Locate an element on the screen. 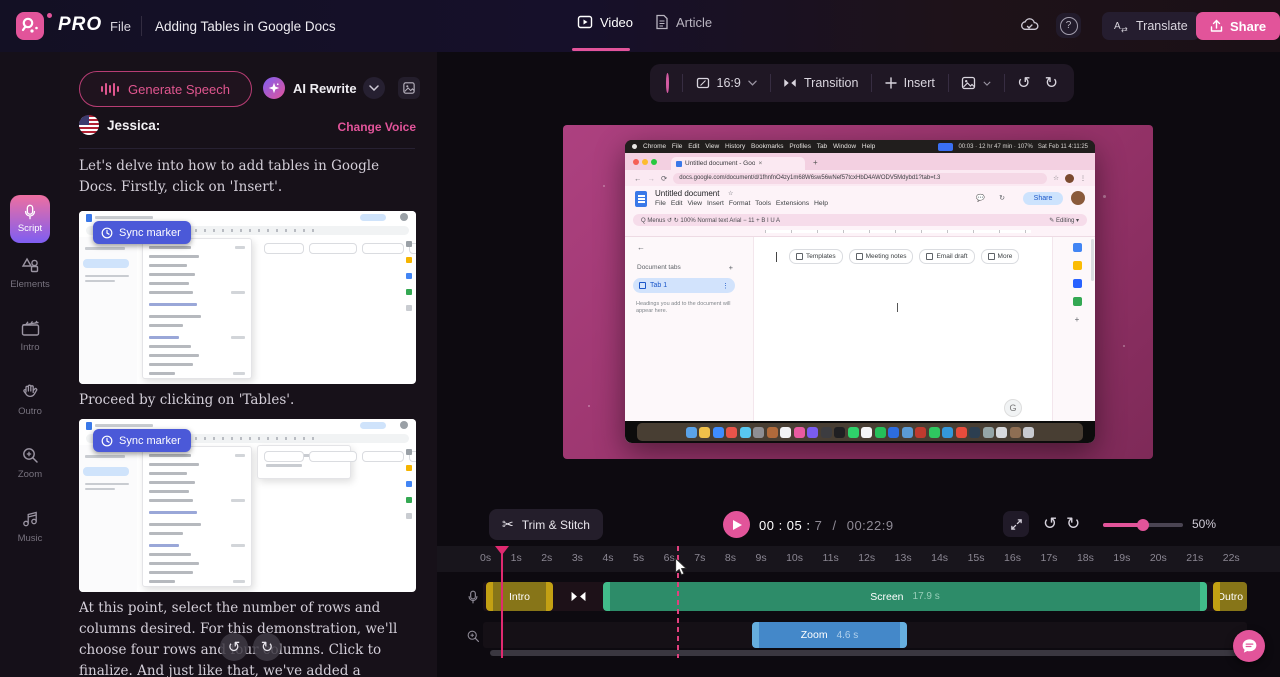  aspect-ratio-button: 16:9 is located at coordinates (726, 83).